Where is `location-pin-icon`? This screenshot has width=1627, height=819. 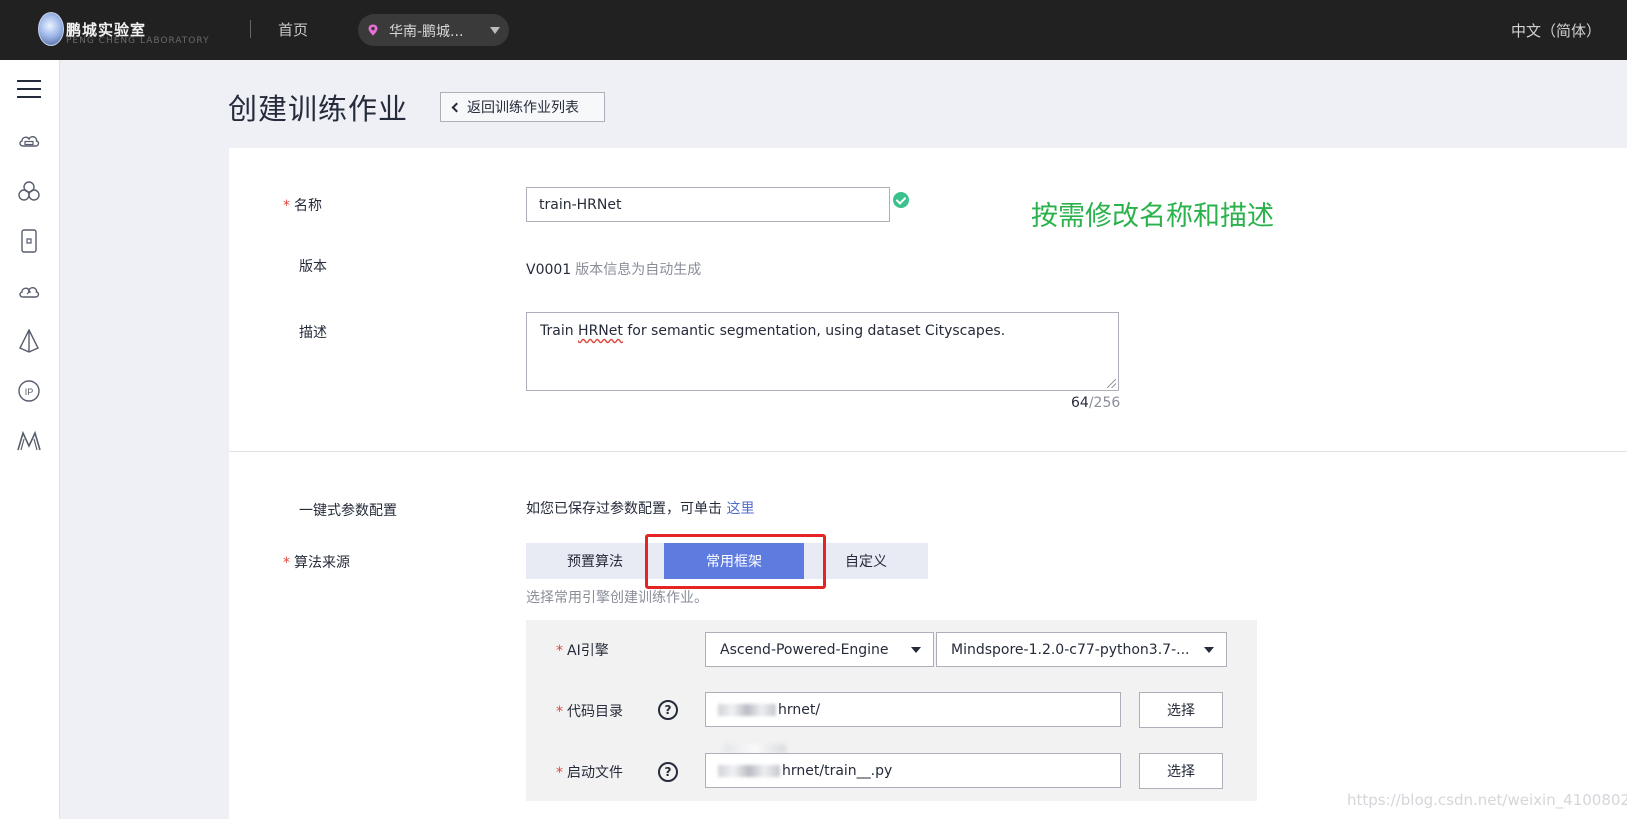
location-pin-icon is located at coordinates (373, 30).